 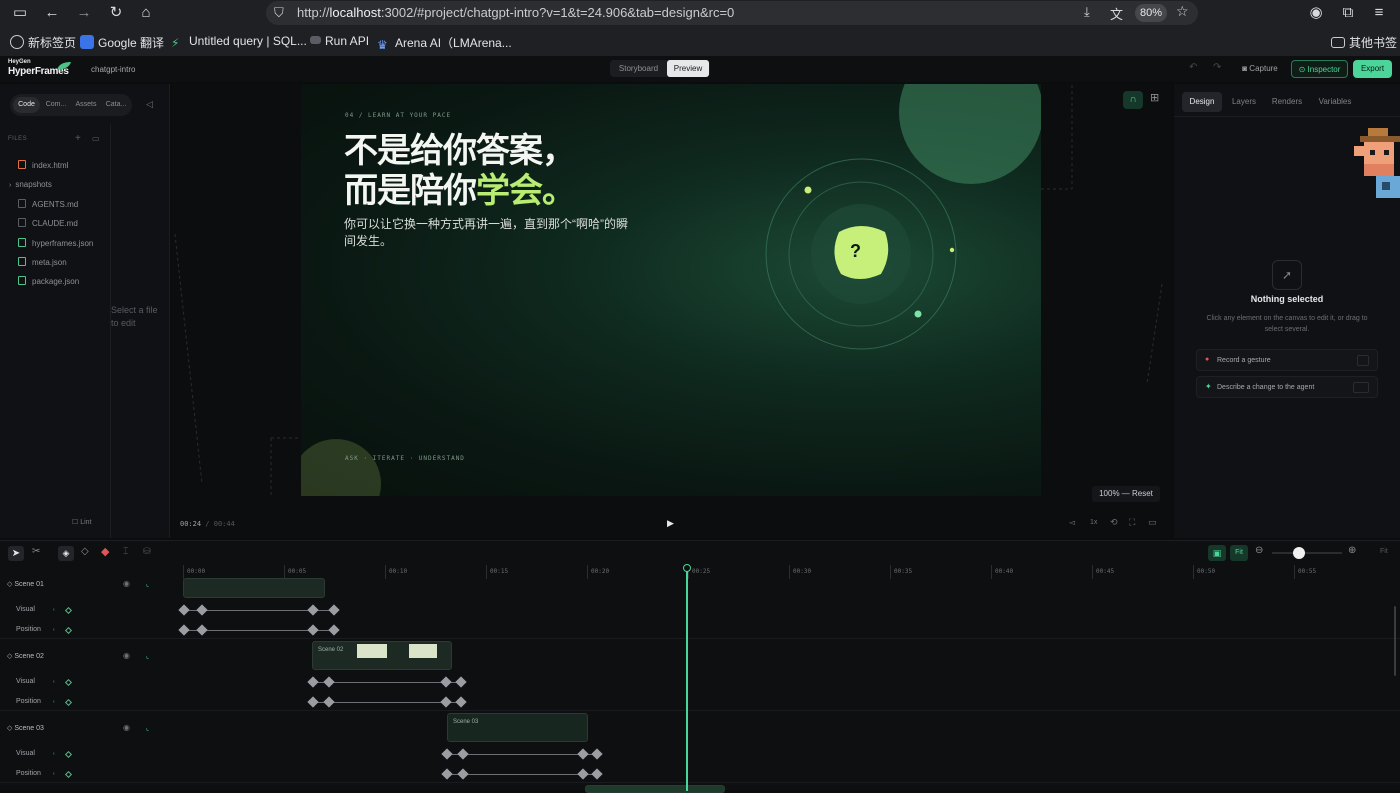 I want to click on bookmark-star-icon: ☆, so click(x=1182, y=11).